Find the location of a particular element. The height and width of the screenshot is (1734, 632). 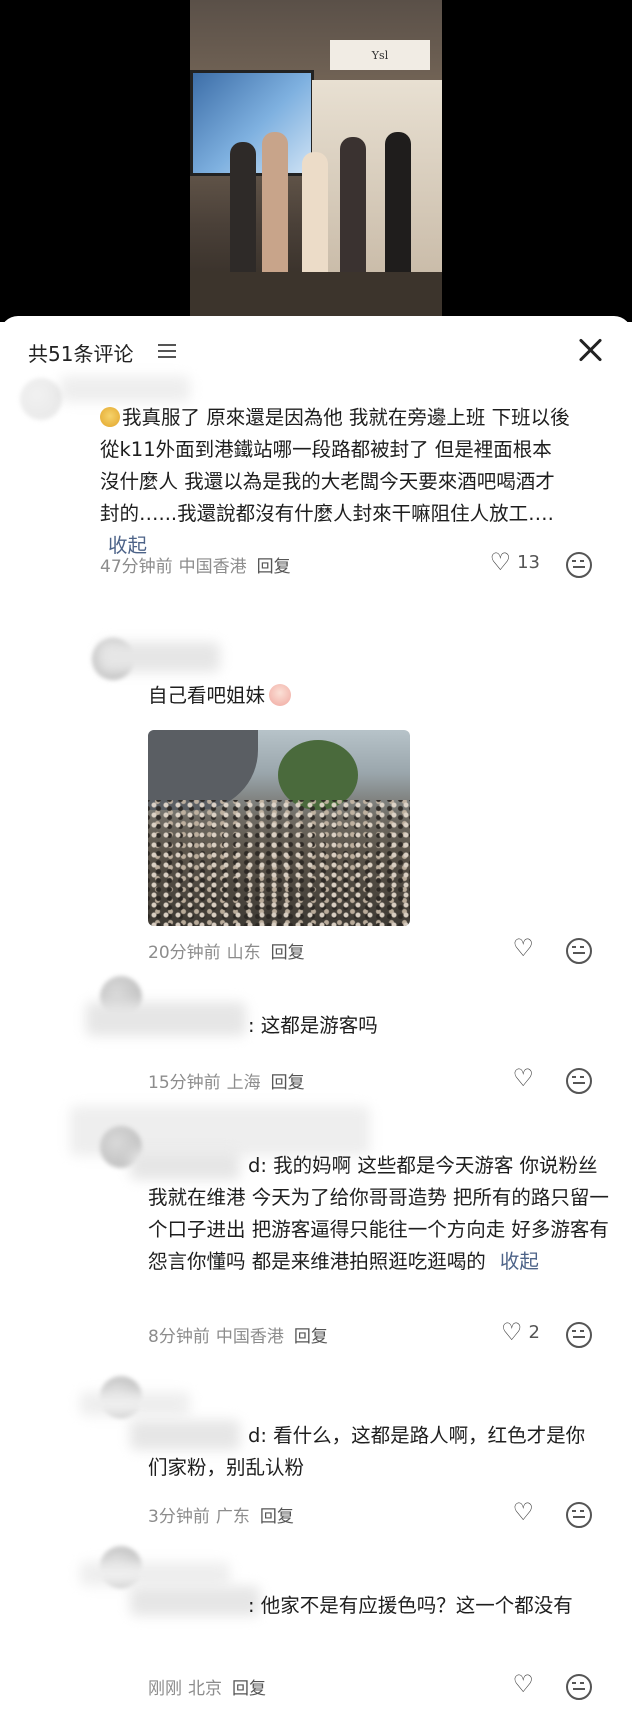

like-button: ♡ 2 is located at coordinates (520, 1332).